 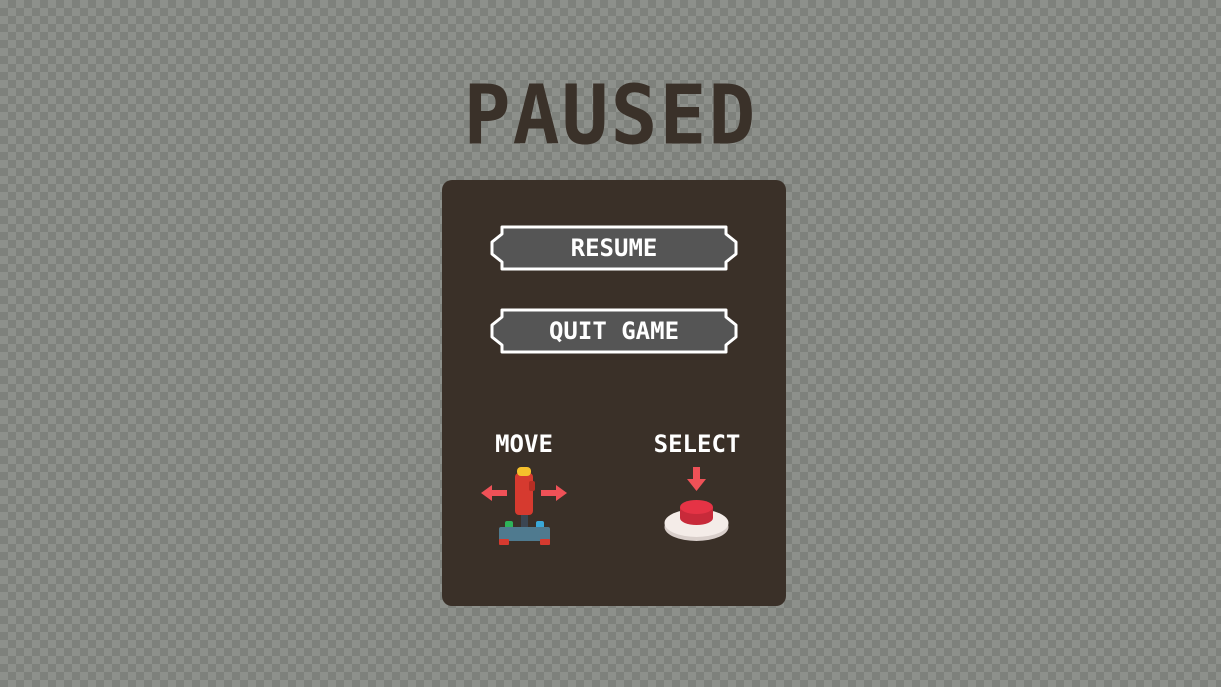 What do you see at coordinates (697, 444) in the screenshot?
I see `select-label: SELECT` at bounding box center [697, 444].